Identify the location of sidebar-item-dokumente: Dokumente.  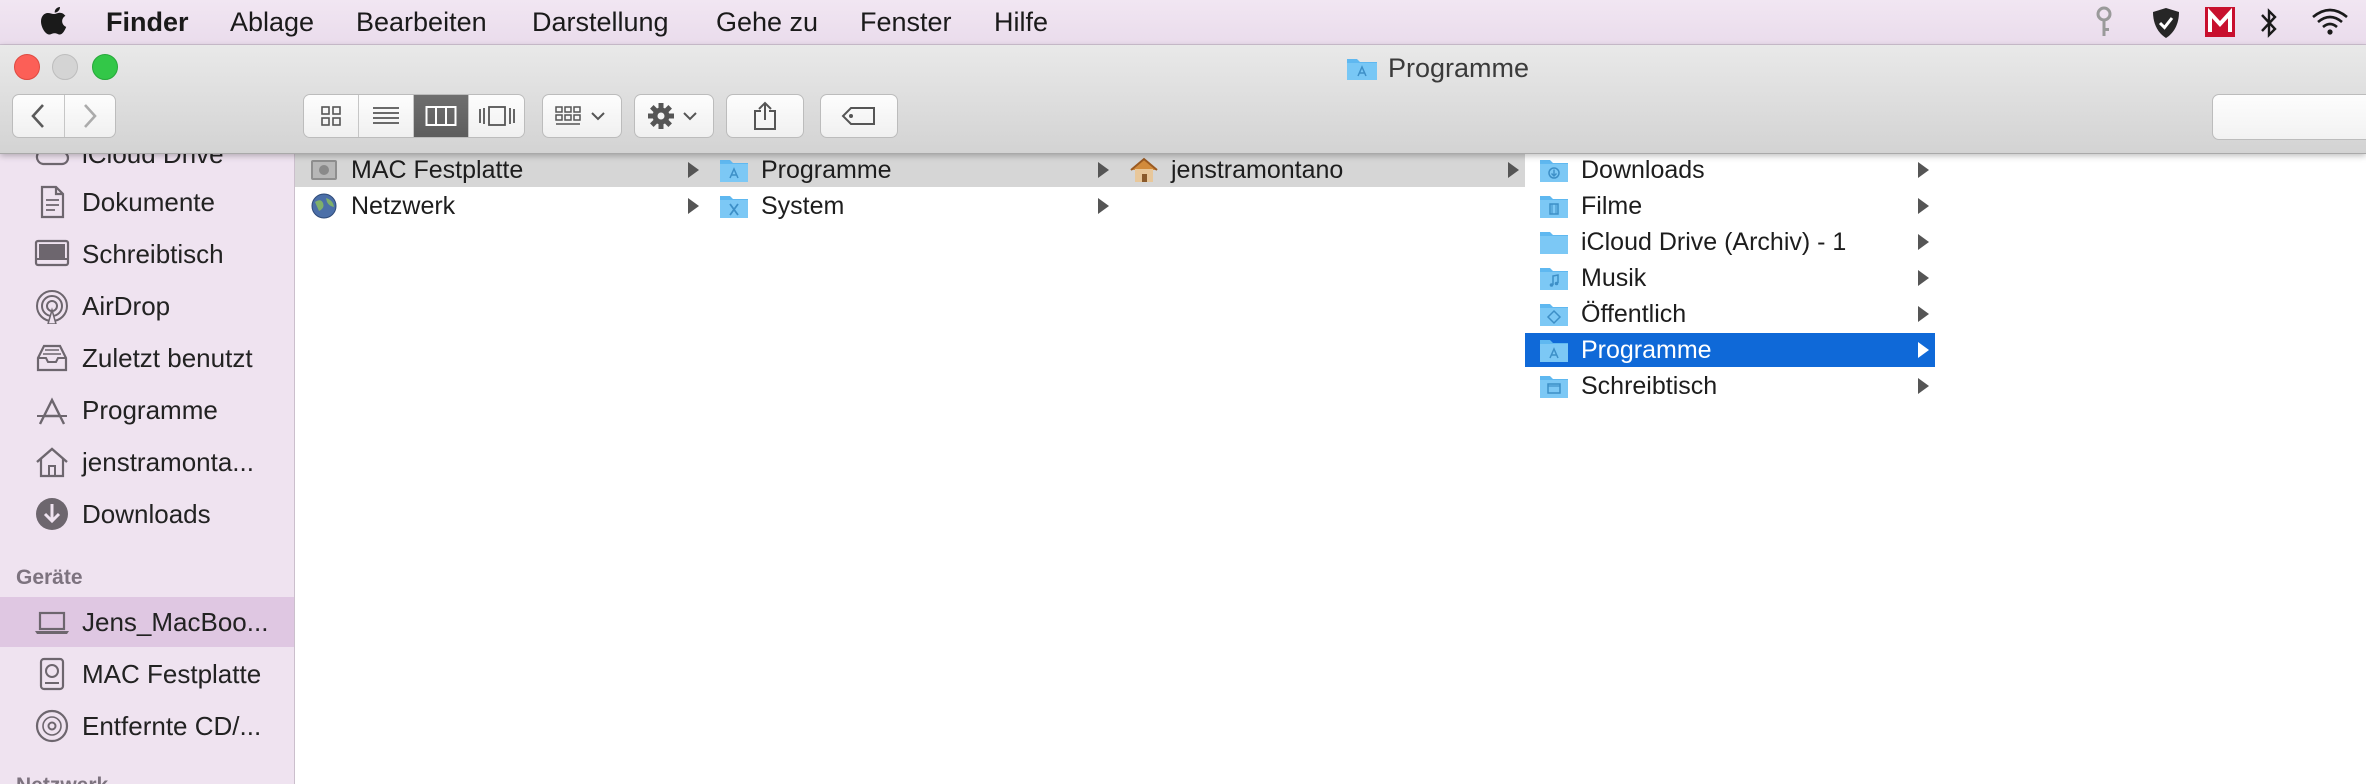
(147, 202).